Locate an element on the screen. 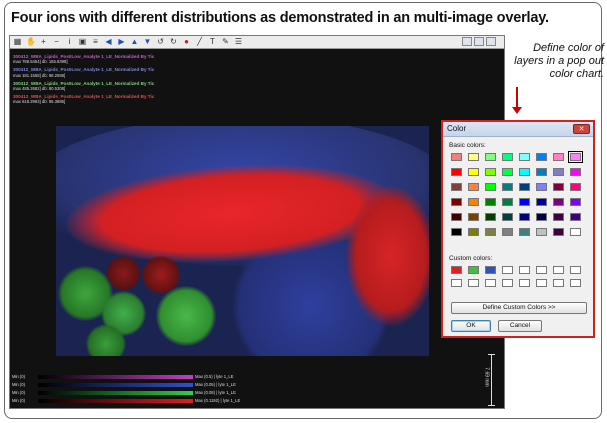  color-icon is located at coordinates (479, 41).